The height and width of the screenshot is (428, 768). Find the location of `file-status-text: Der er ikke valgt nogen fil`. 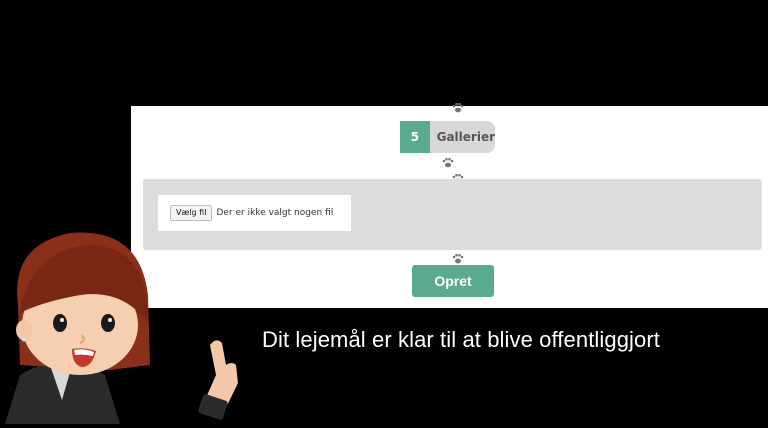

file-status-text: Der er ikke valgt nogen fil is located at coordinates (275, 213).